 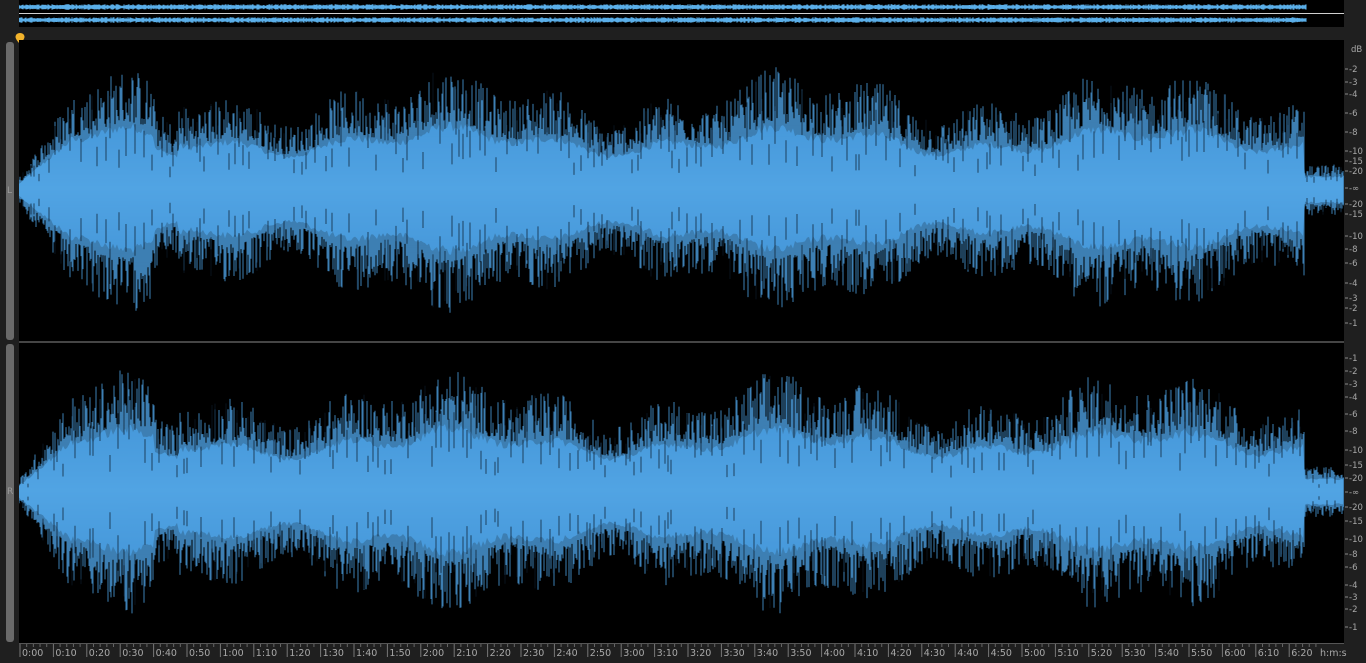 What do you see at coordinates (1101, 653) in the screenshot?
I see `time-tick-label: 5:20` at bounding box center [1101, 653].